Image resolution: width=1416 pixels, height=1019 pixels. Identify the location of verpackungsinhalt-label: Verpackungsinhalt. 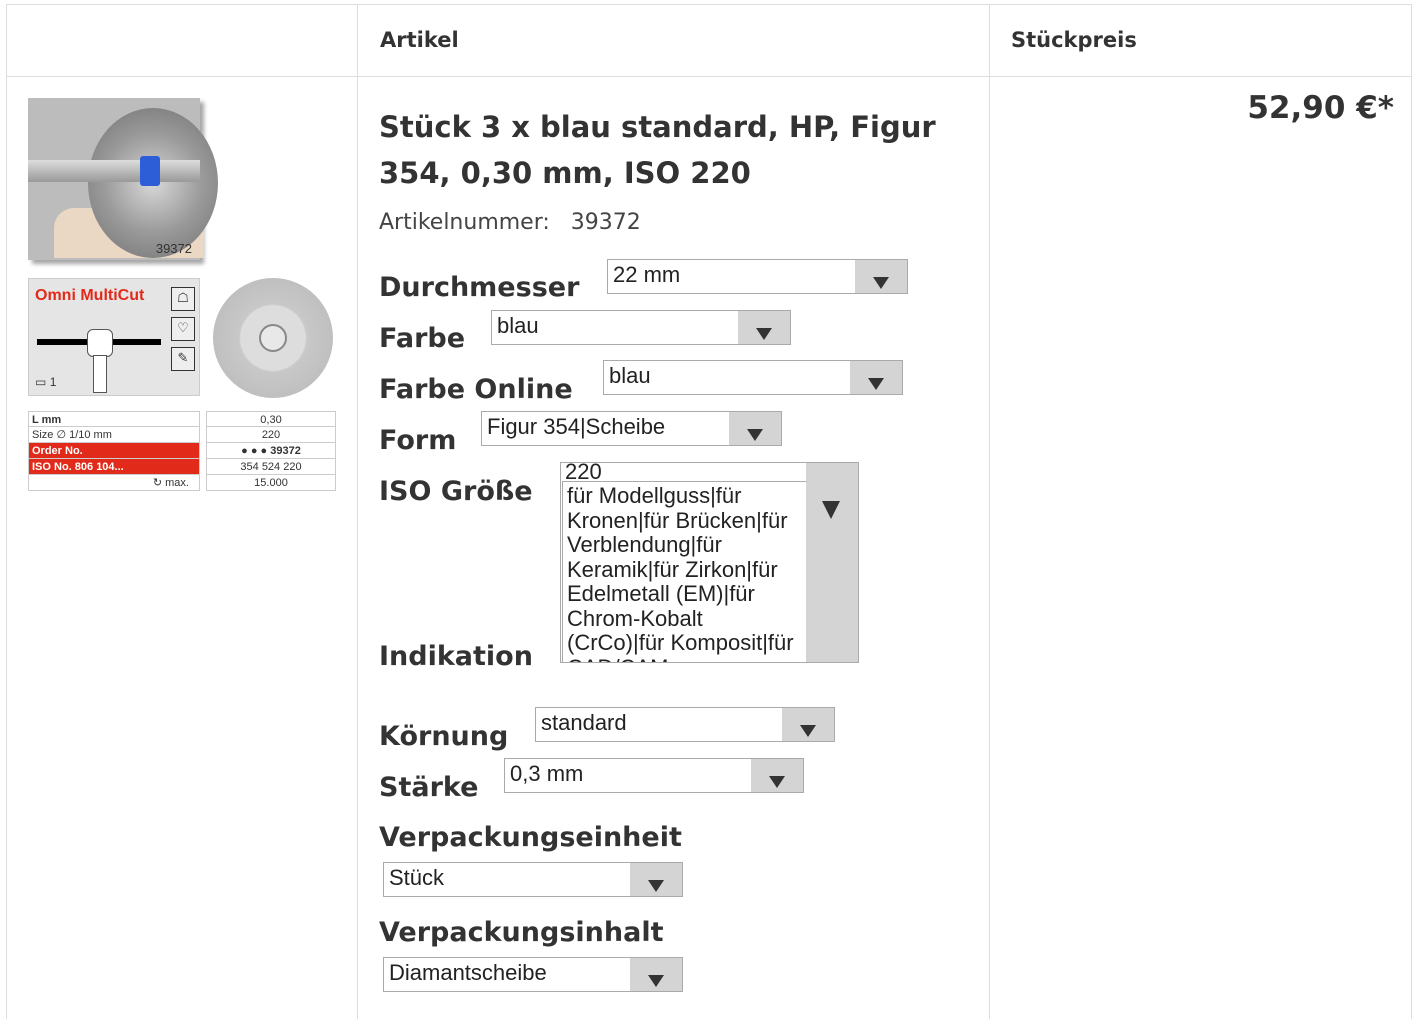
(521, 932).